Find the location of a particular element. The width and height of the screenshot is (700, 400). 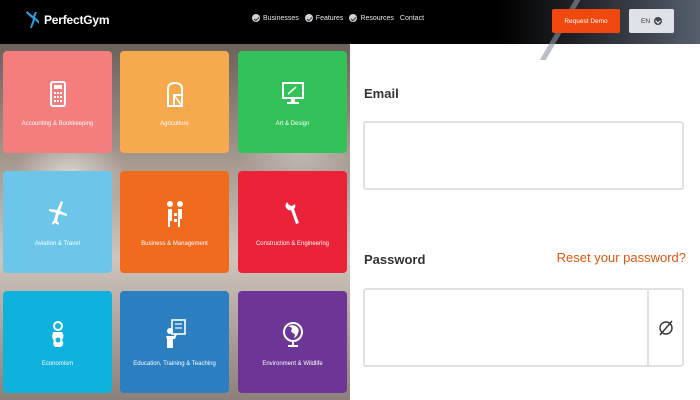

globe-icon is located at coordinates (293, 334).